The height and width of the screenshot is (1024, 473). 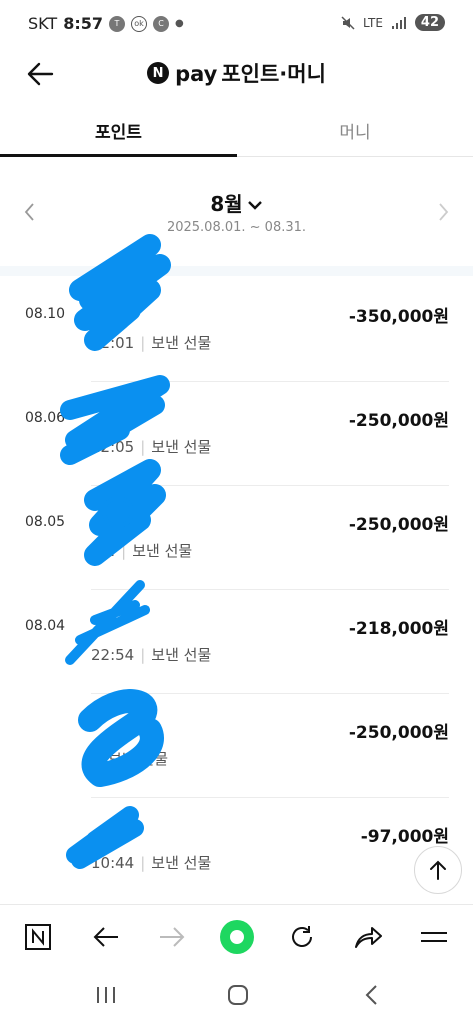 What do you see at coordinates (398, 317) in the screenshot?
I see `transaction-amount: -350,000원` at bounding box center [398, 317].